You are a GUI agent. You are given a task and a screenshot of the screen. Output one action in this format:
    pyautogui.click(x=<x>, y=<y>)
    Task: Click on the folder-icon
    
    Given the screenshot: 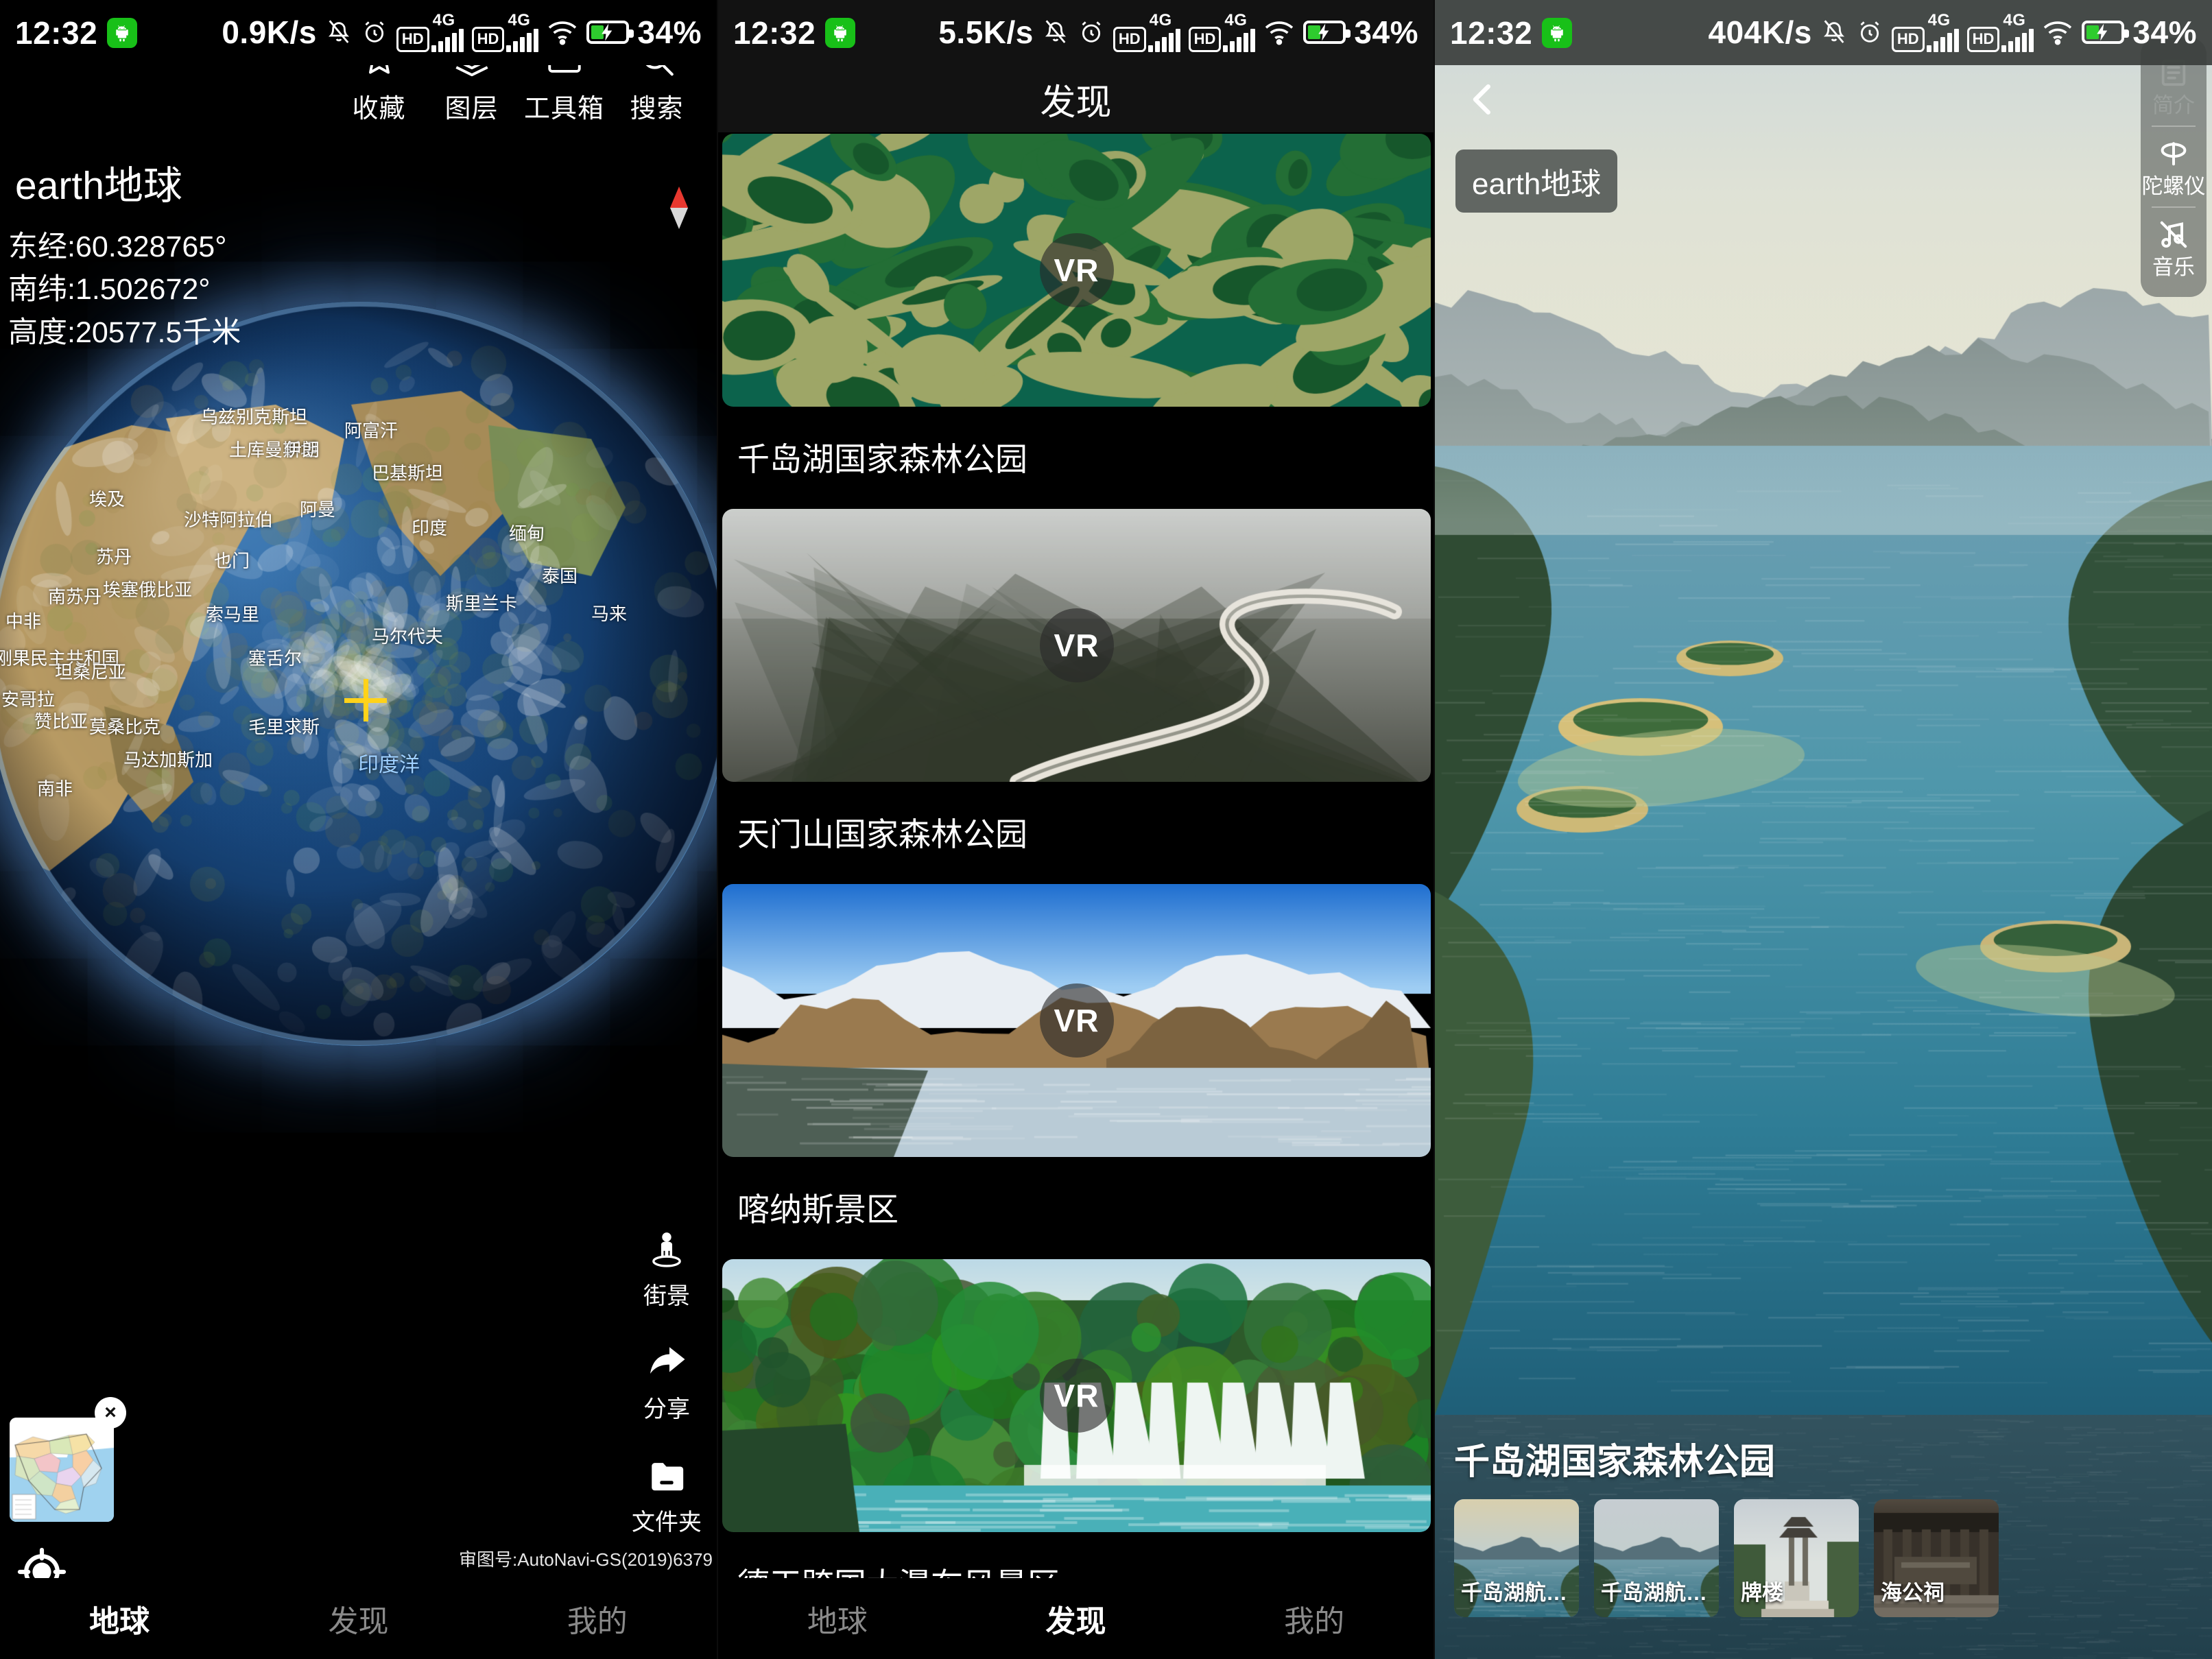 What is the action you would take?
    pyautogui.click(x=667, y=1476)
    